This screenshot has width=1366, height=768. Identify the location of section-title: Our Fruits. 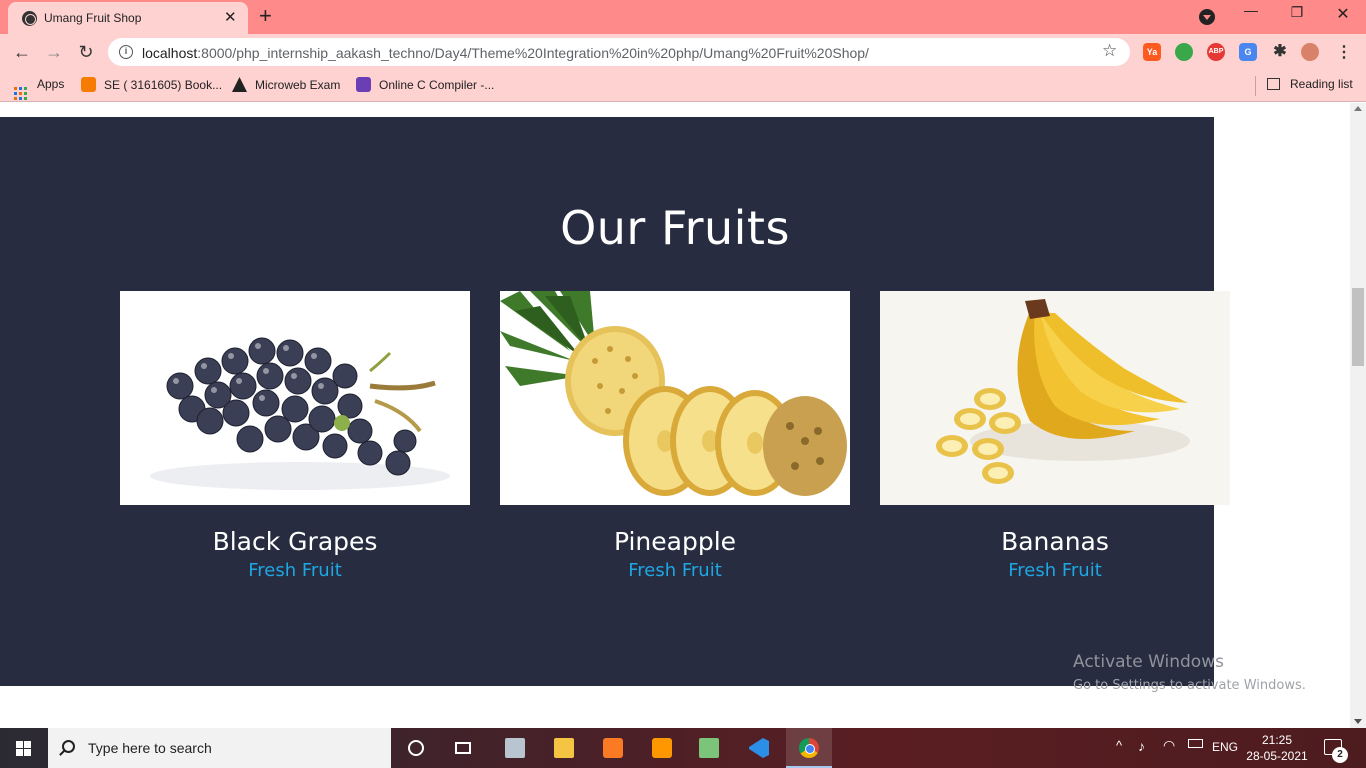
(675, 228).